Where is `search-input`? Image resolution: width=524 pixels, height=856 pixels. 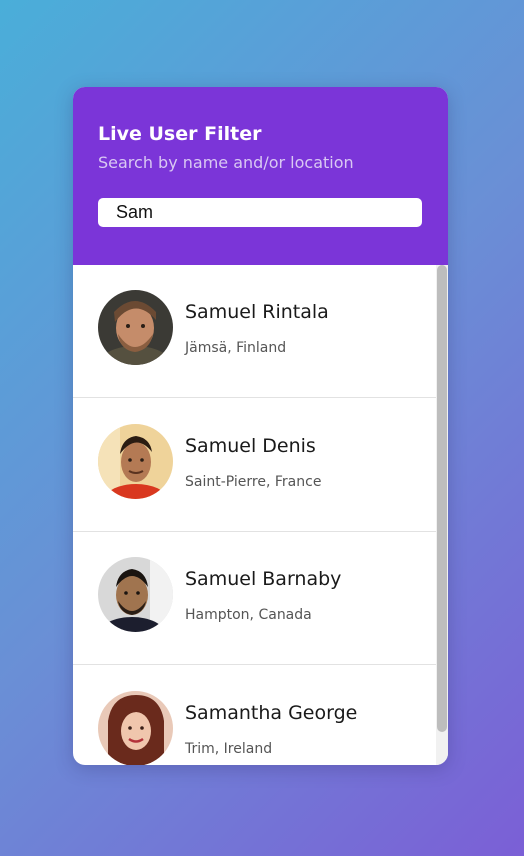
search-input is located at coordinates (260, 212).